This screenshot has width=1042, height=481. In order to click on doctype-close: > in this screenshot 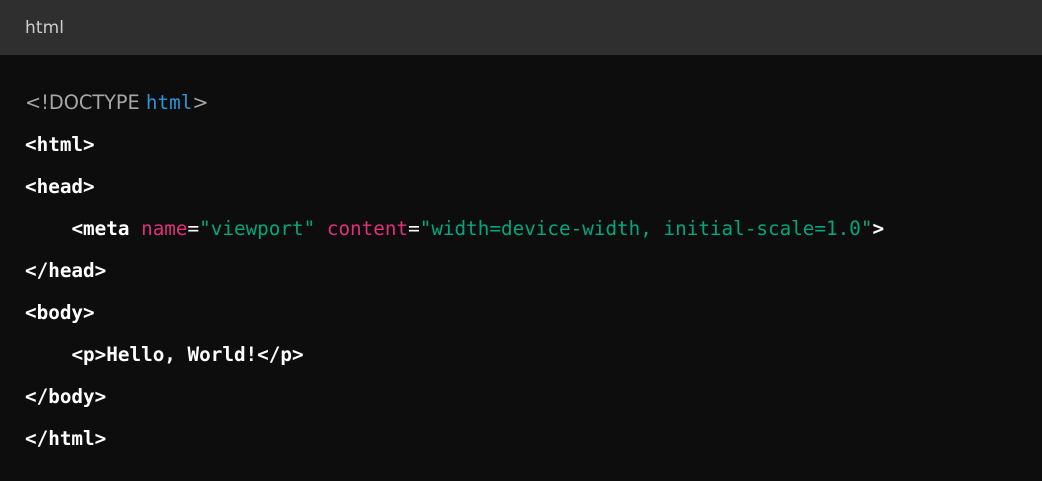, I will do `click(200, 102)`.